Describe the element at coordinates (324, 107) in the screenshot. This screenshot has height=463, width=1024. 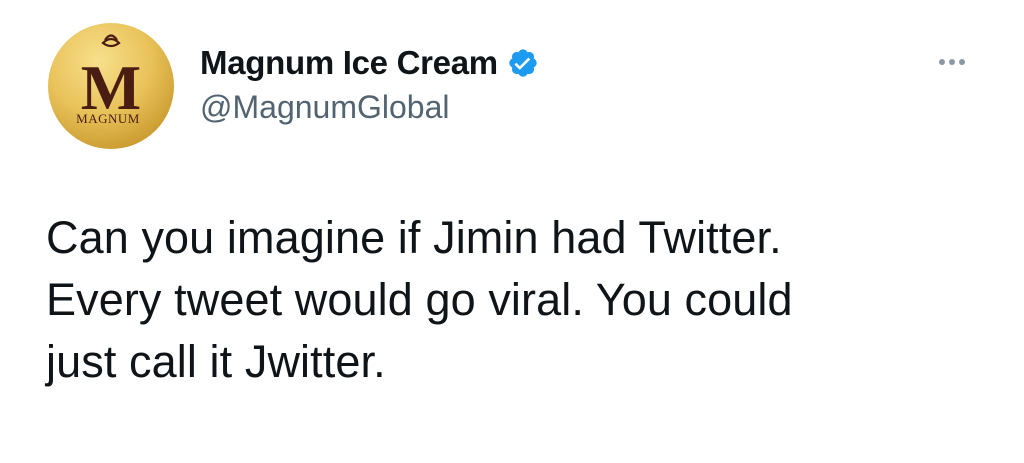
I see `author-handle: @MagnumGlobal` at that location.